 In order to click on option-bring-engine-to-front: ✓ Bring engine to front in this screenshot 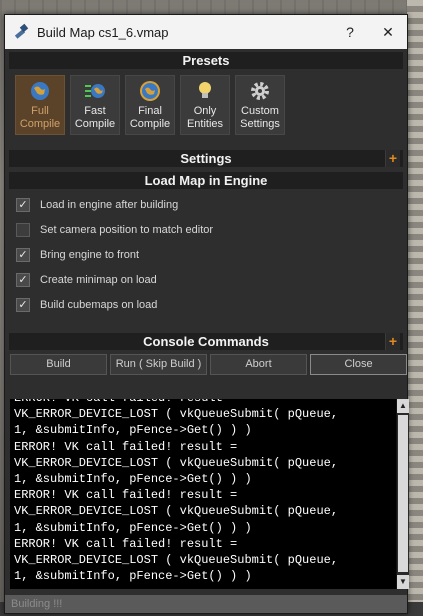, I will do `click(206, 254)`.